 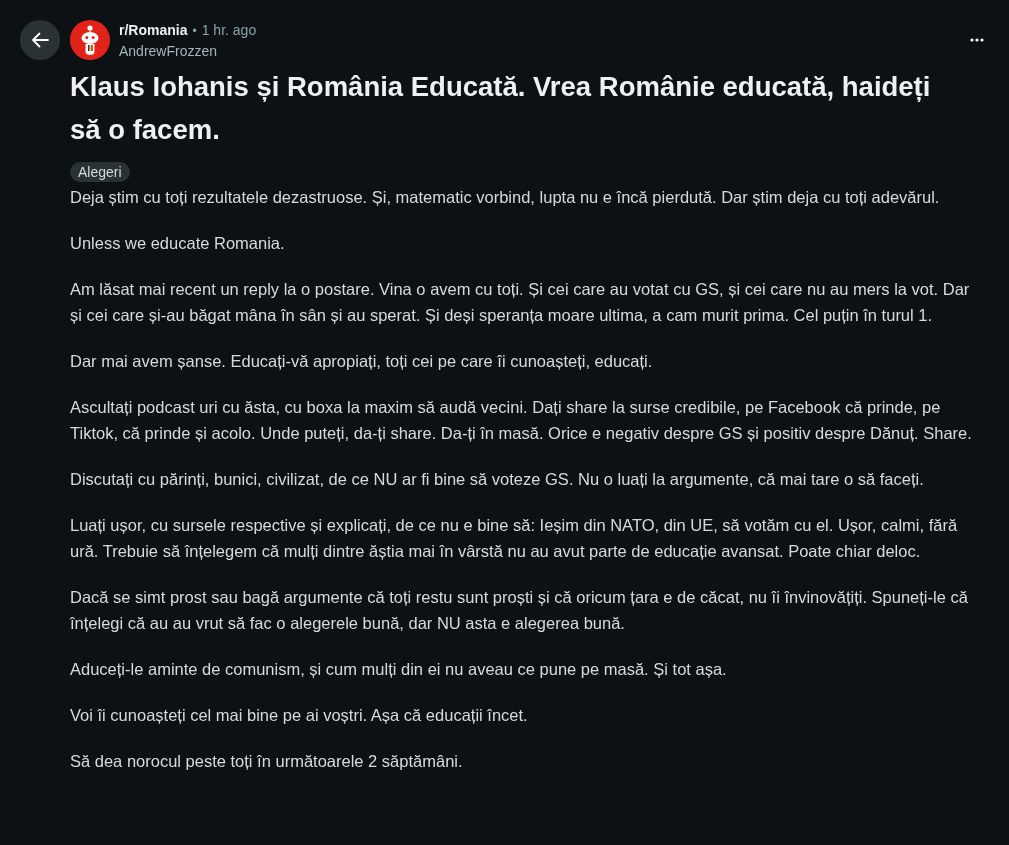 What do you see at coordinates (299, 715) in the screenshot?
I see `body-paragraph: Voi îi cunoașteți cel mai bine pe ai voștri. Așa că educații încet.` at bounding box center [299, 715].